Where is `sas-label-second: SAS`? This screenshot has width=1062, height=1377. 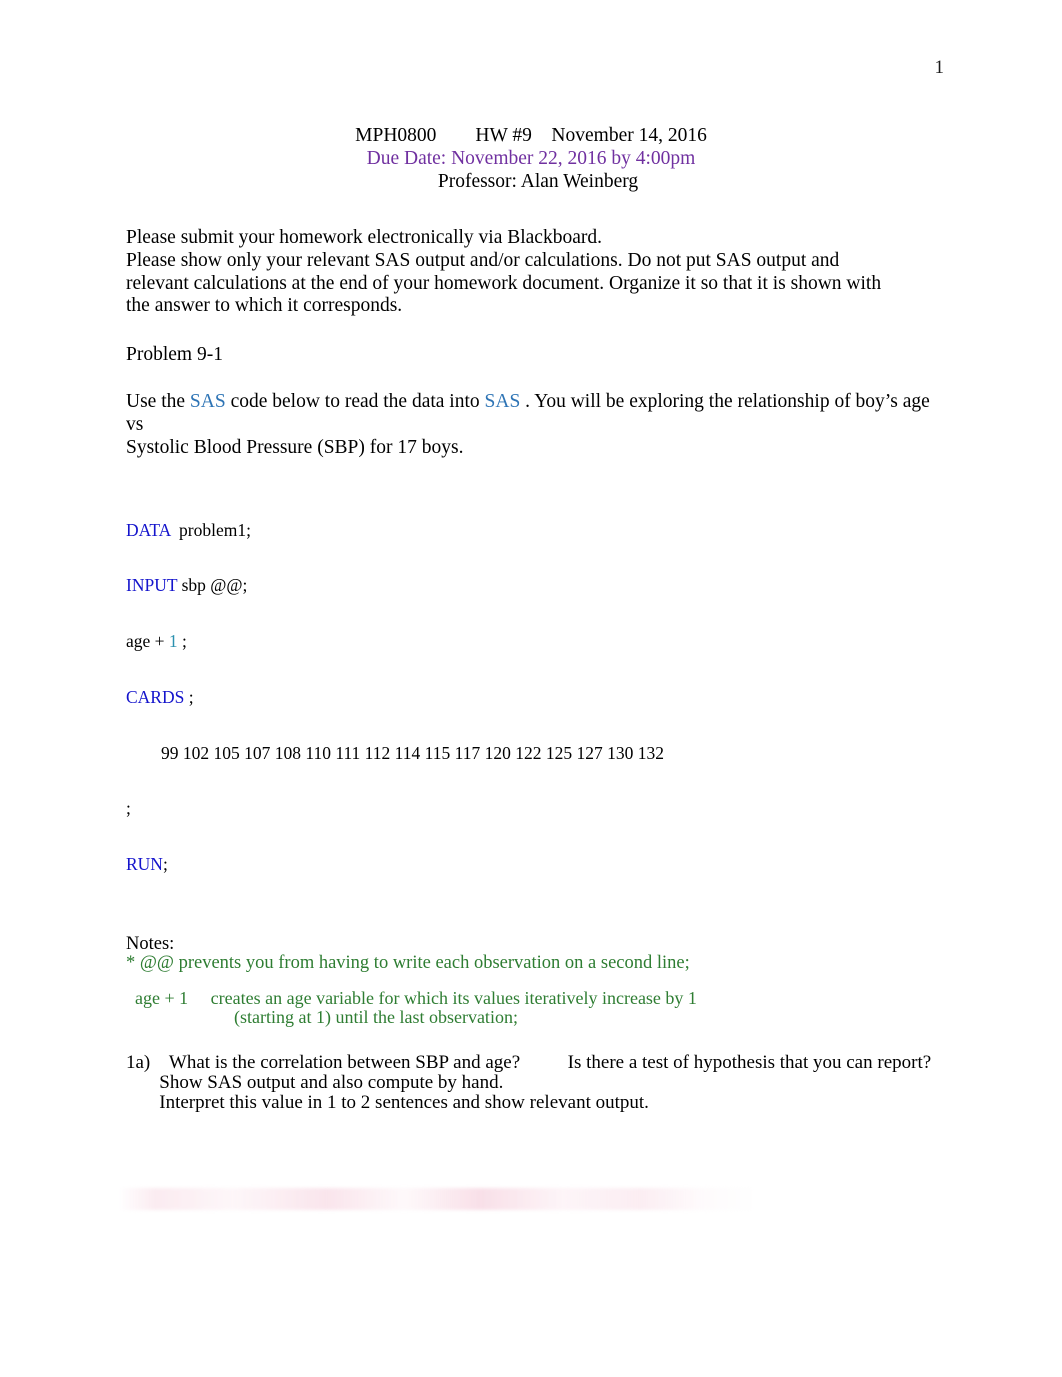 sas-label-second: SAS is located at coordinates (502, 401).